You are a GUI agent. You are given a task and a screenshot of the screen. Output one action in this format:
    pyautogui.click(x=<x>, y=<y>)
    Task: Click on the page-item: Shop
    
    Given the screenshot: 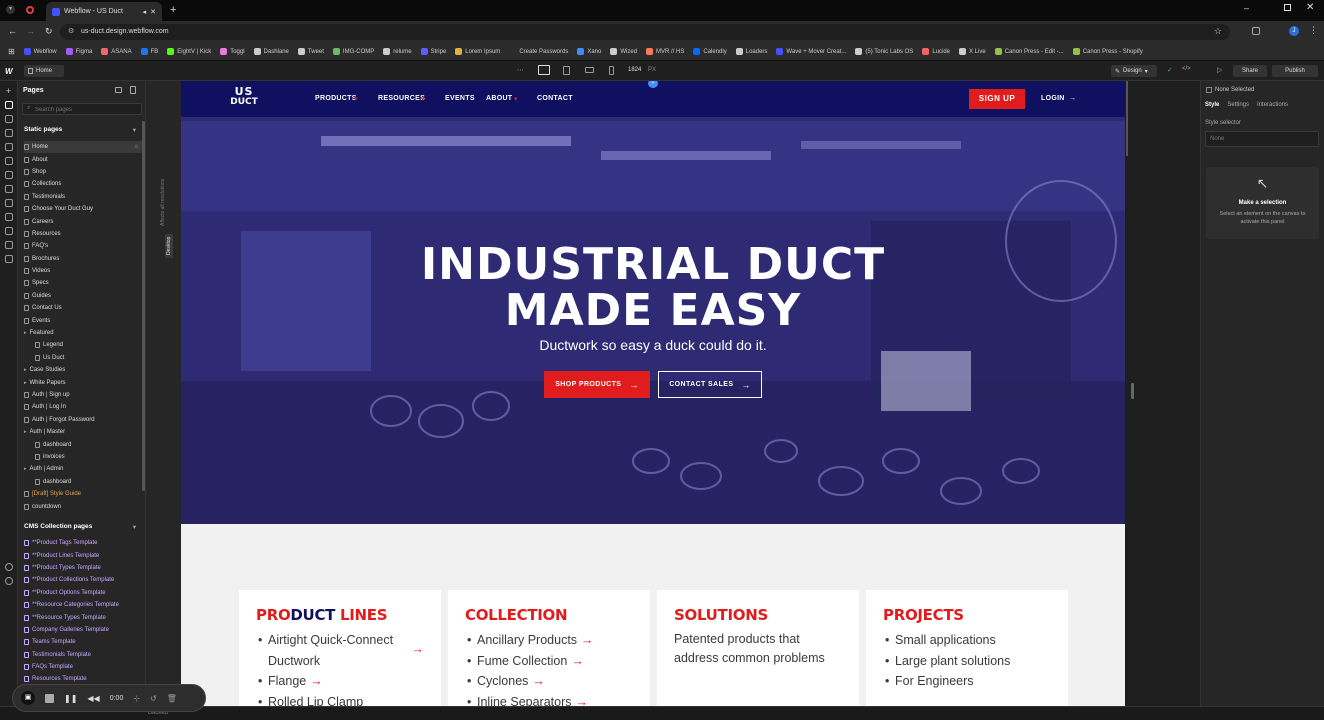 What is the action you would take?
    pyautogui.click(x=83, y=172)
    